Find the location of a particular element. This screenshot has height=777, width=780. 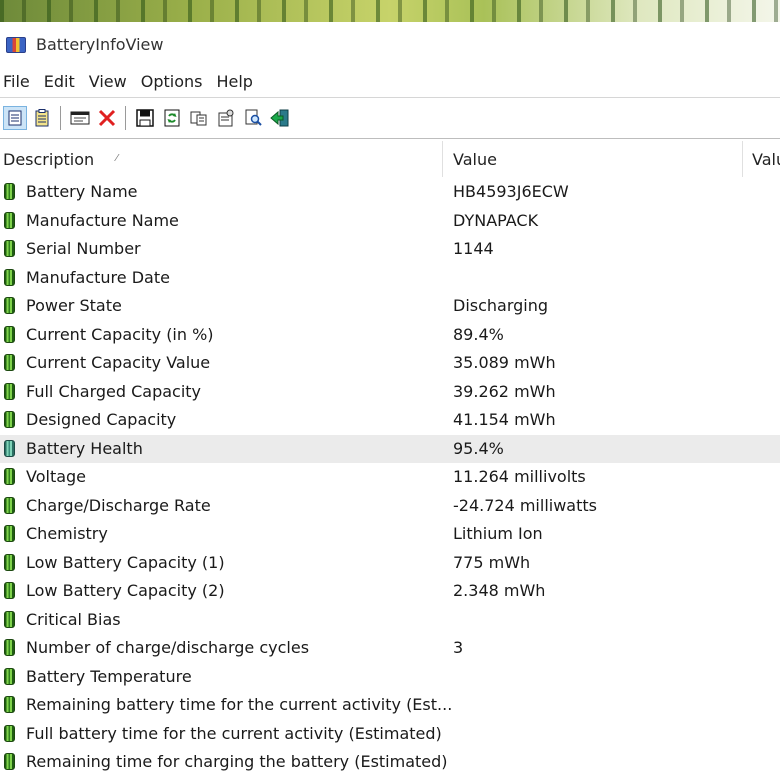

row-description: Voltage is located at coordinates (56, 476).